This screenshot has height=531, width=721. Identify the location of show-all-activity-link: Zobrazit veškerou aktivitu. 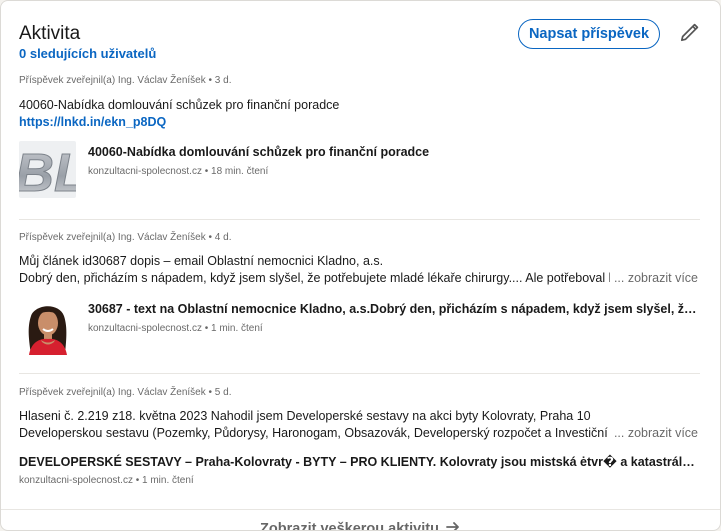
(360, 525).